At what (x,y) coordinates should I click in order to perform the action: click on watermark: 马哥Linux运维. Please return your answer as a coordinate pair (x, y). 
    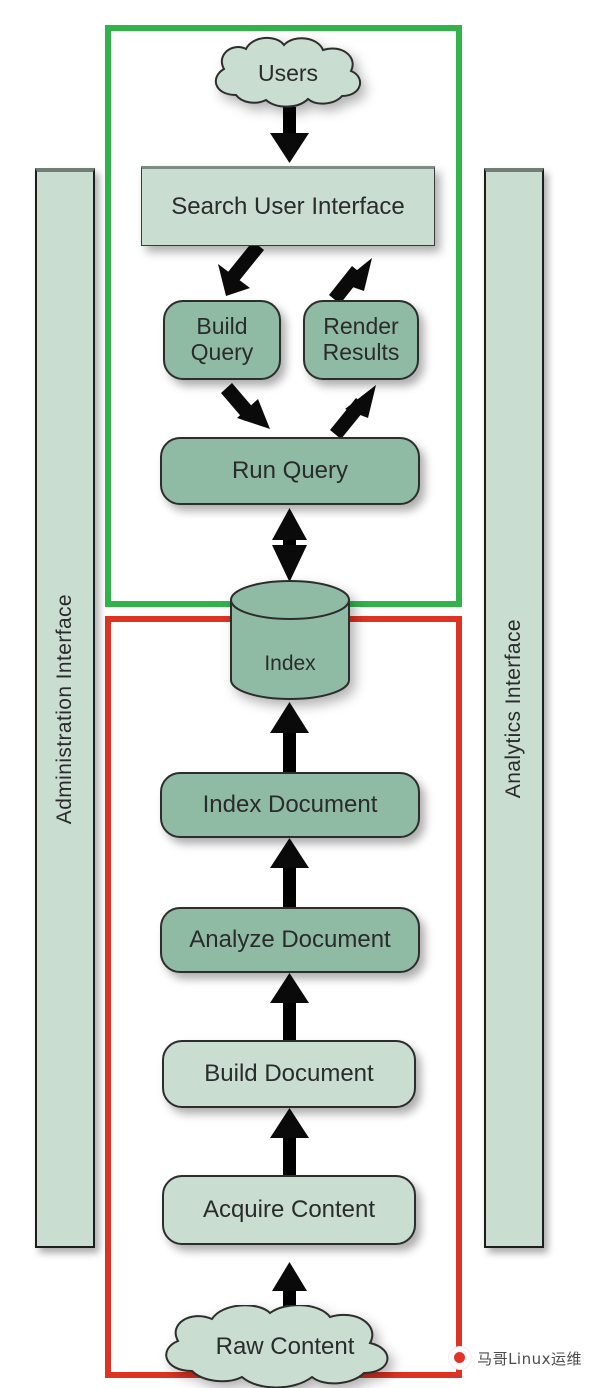
    Looking at the image, I should click on (515, 1358).